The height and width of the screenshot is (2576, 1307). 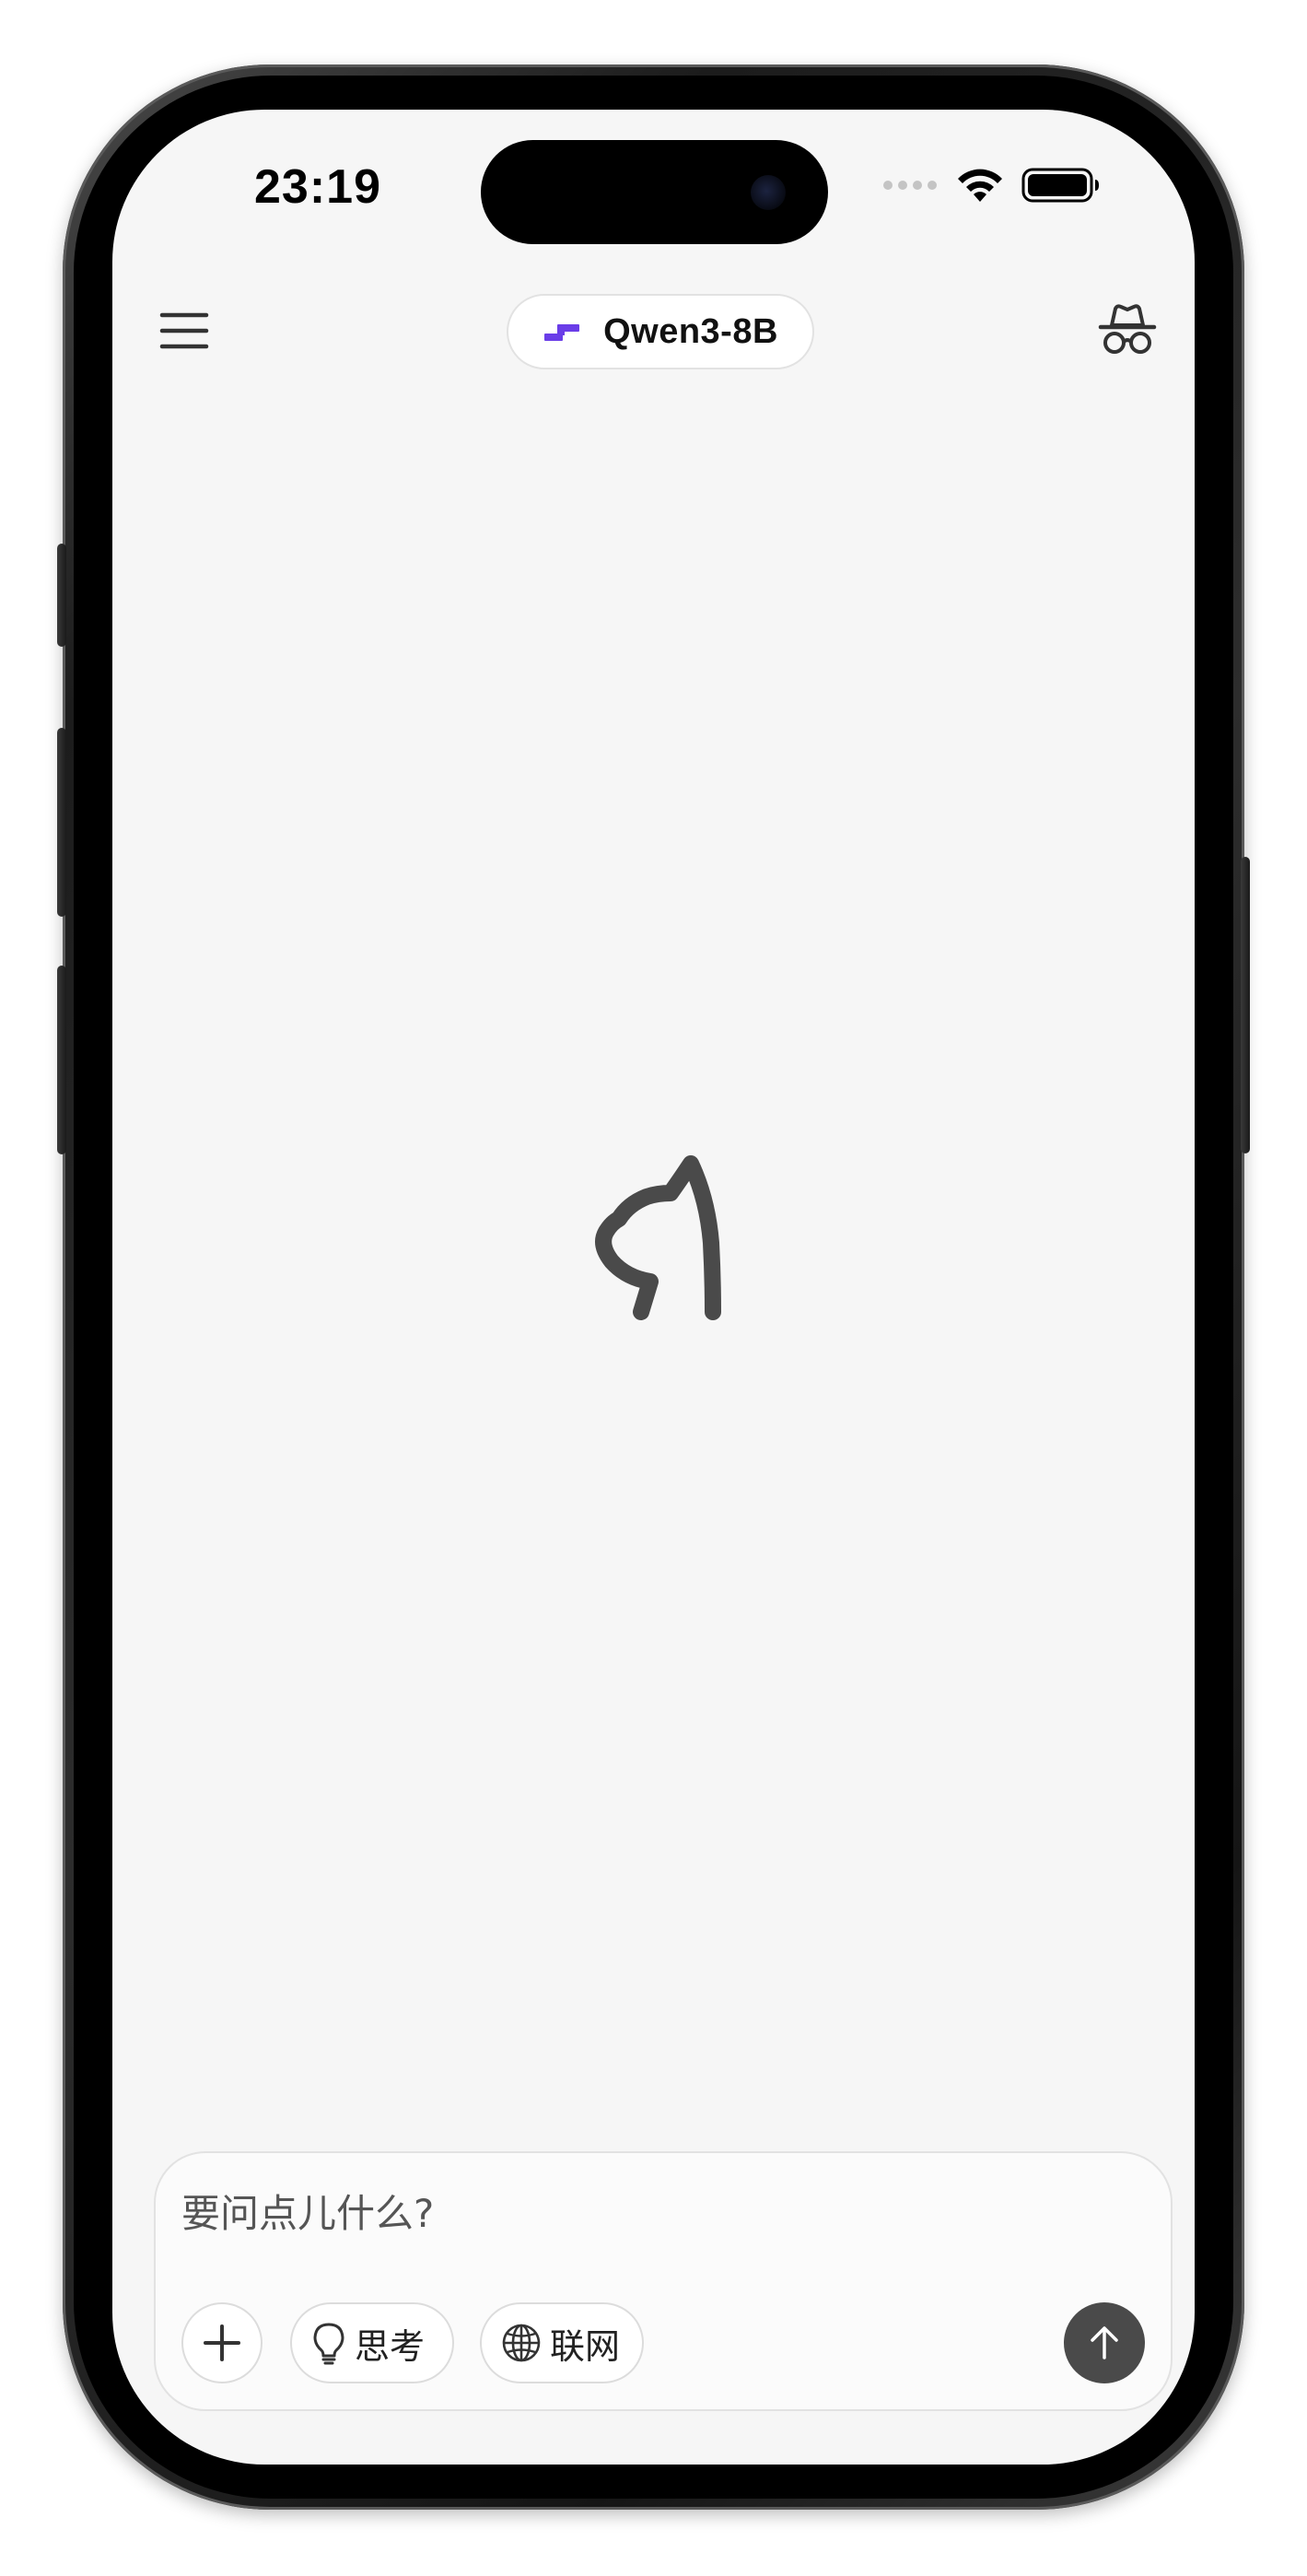 I want to click on web-search-toggle: 联网, so click(x=562, y=2342).